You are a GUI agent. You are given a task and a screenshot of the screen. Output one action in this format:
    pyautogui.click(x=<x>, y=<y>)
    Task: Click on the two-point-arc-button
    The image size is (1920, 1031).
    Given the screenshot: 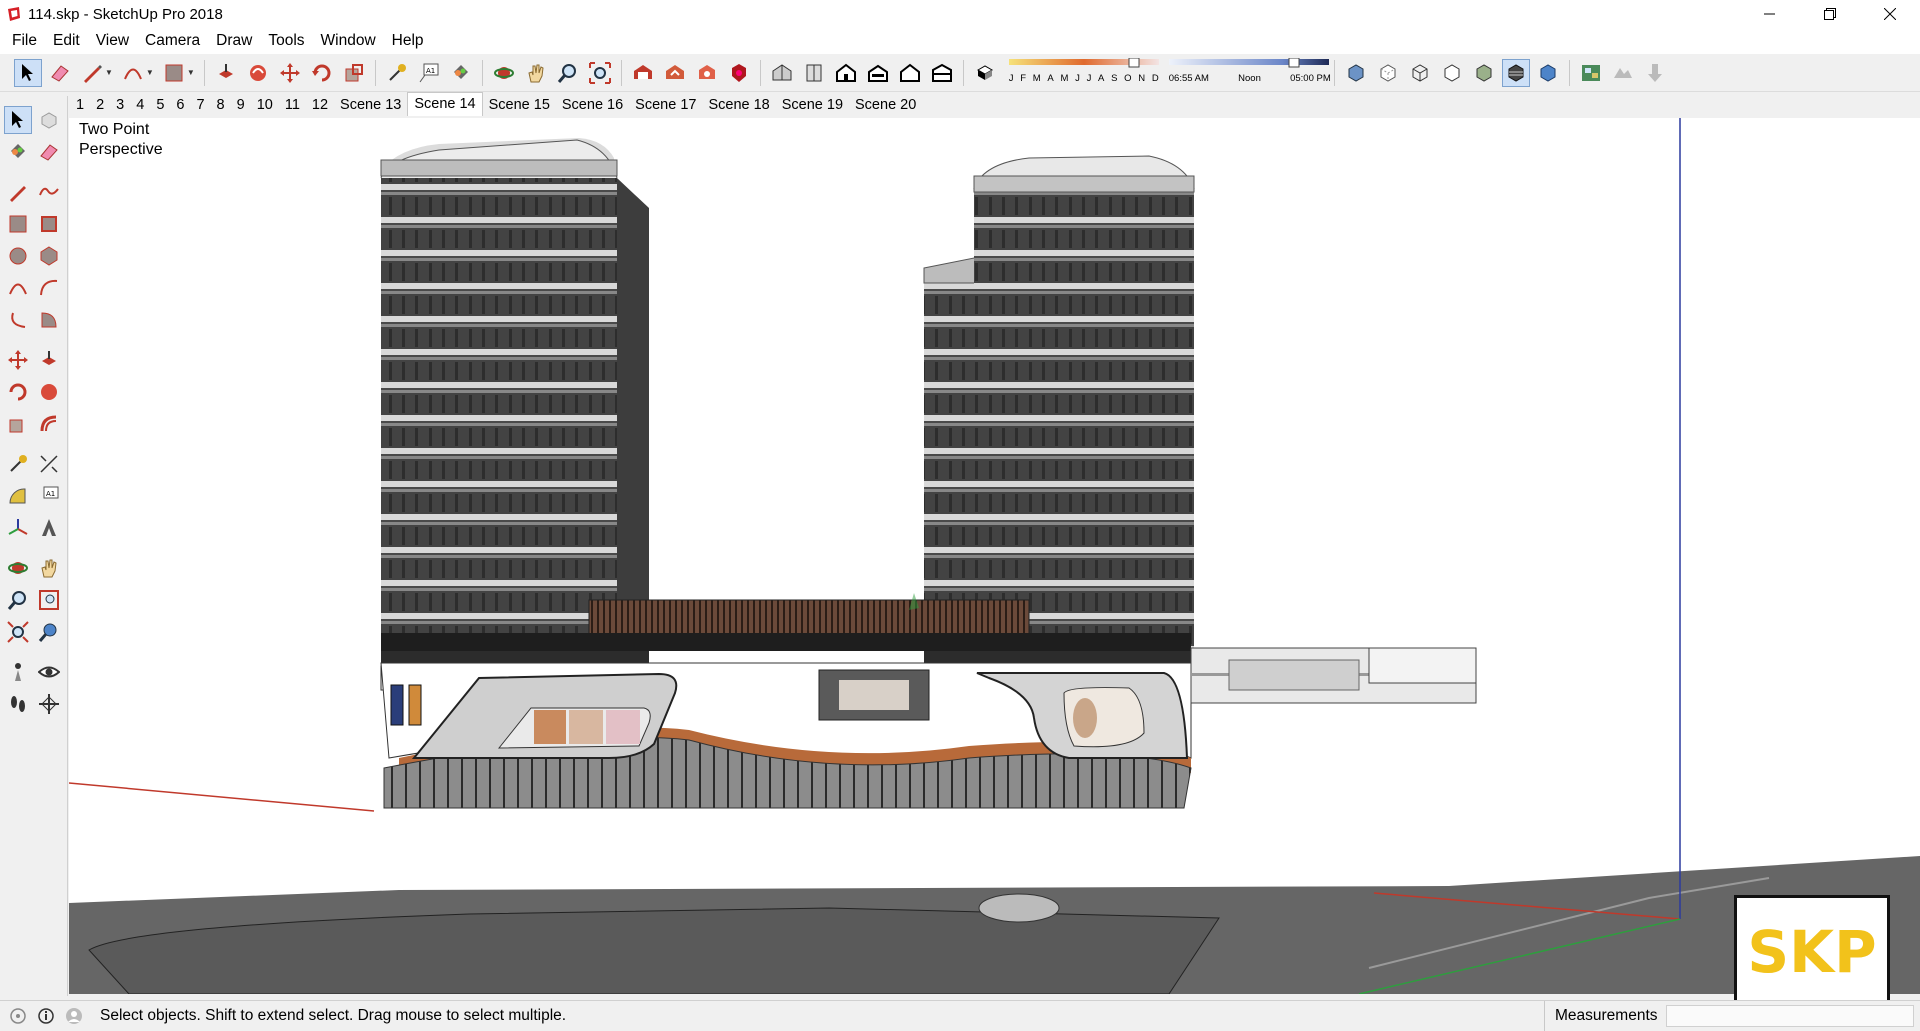 What is the action you would take?
    pyautogui.click(x=49, y=288)
    